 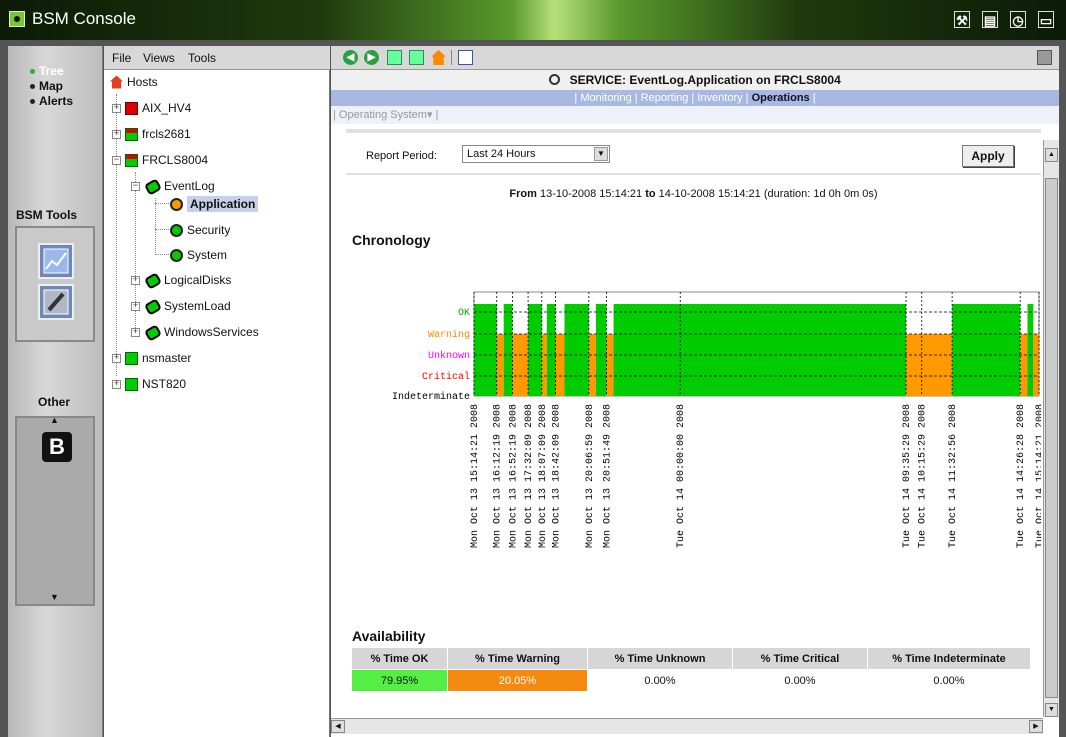 What do you see at coordinates (719, 98) in the screenshot?
I see `tab-inventory: Inventory` at bounding box center [719, 98].